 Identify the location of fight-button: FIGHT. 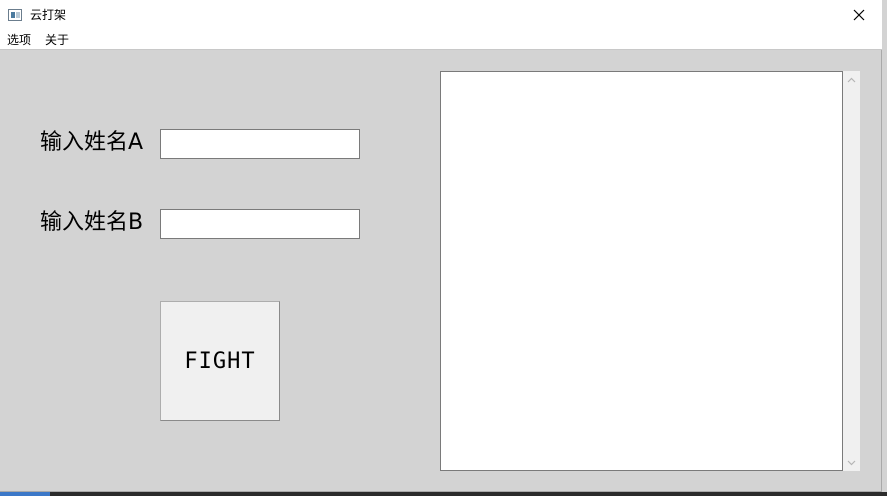
(220, 361).